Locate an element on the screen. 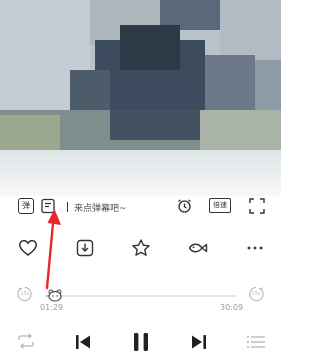 This screenshot has height=363, width=320. skip-next-icon is located at coordinates (199, 342).